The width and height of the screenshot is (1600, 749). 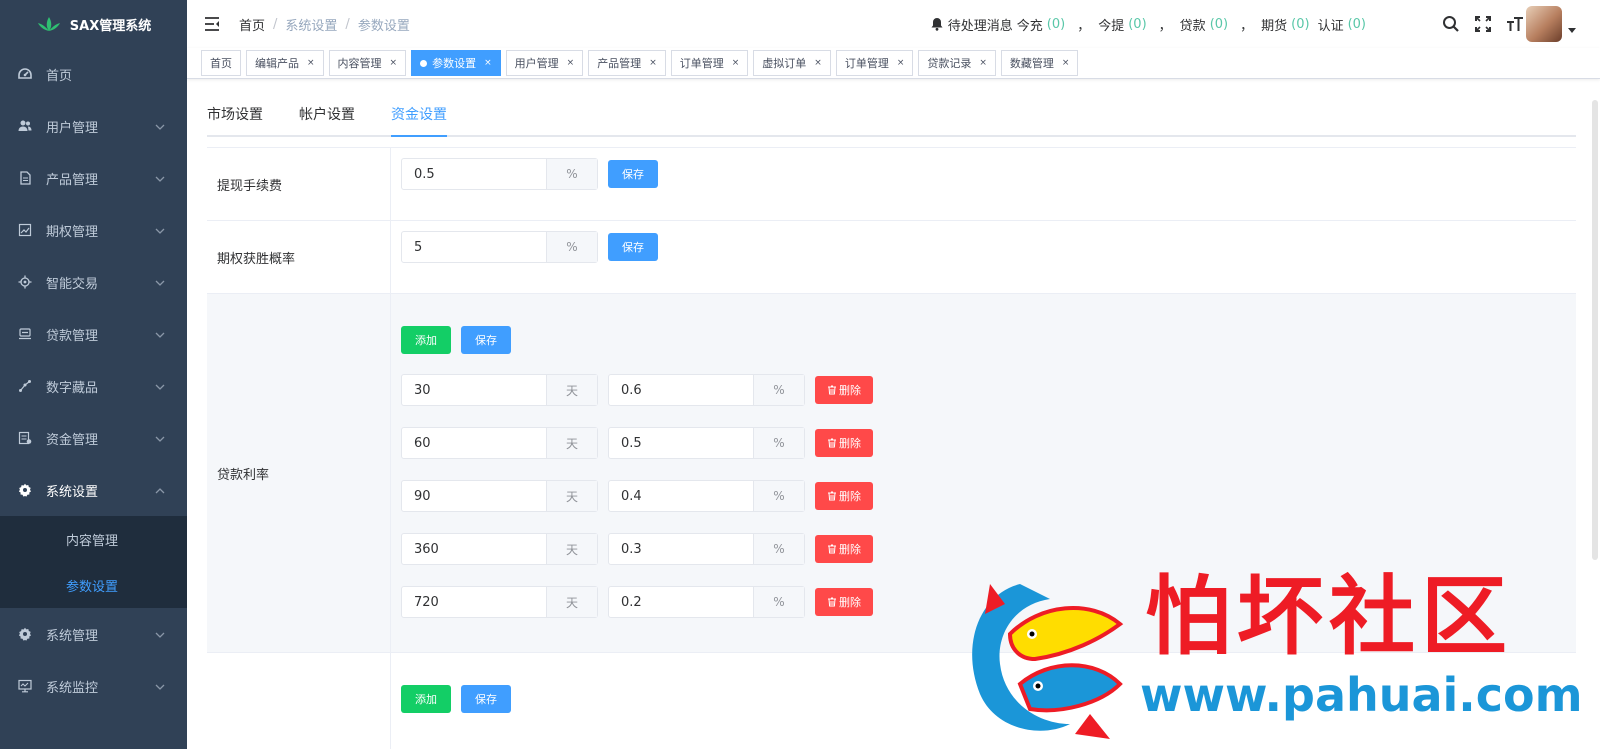 What do you see at coordinates (474, 174) in the screenshot?
I see `withdraw-fee-value: 0.5` at bounding box center [474, 174].